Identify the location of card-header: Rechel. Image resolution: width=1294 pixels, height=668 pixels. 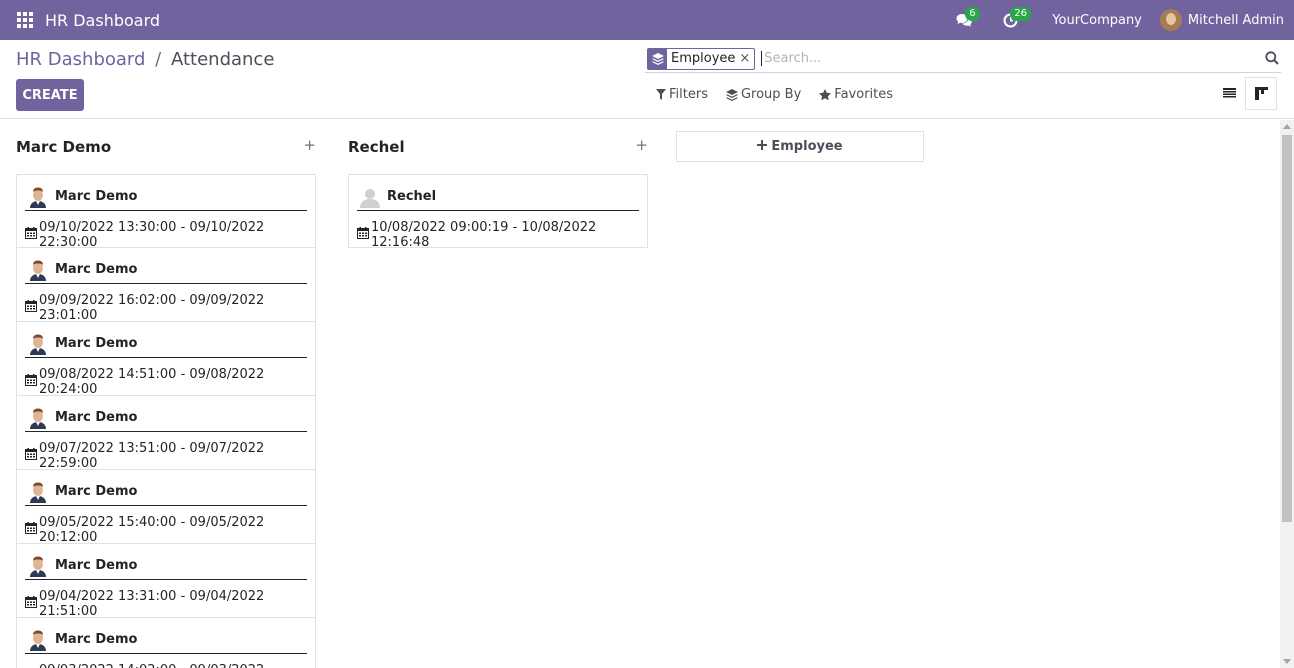
(498, 197).